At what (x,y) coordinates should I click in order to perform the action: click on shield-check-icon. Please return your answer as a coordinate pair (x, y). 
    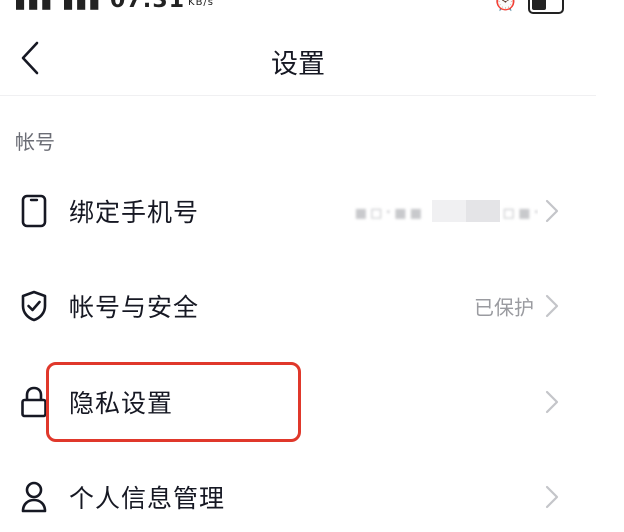
    Looking at the image, I should click on (34, 306).